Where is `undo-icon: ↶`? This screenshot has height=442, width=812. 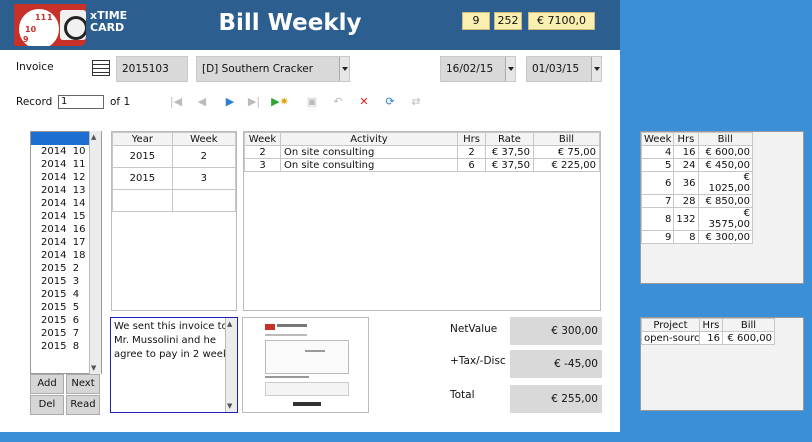
undo-icon: ↶ is located at coordinates (338, 102).